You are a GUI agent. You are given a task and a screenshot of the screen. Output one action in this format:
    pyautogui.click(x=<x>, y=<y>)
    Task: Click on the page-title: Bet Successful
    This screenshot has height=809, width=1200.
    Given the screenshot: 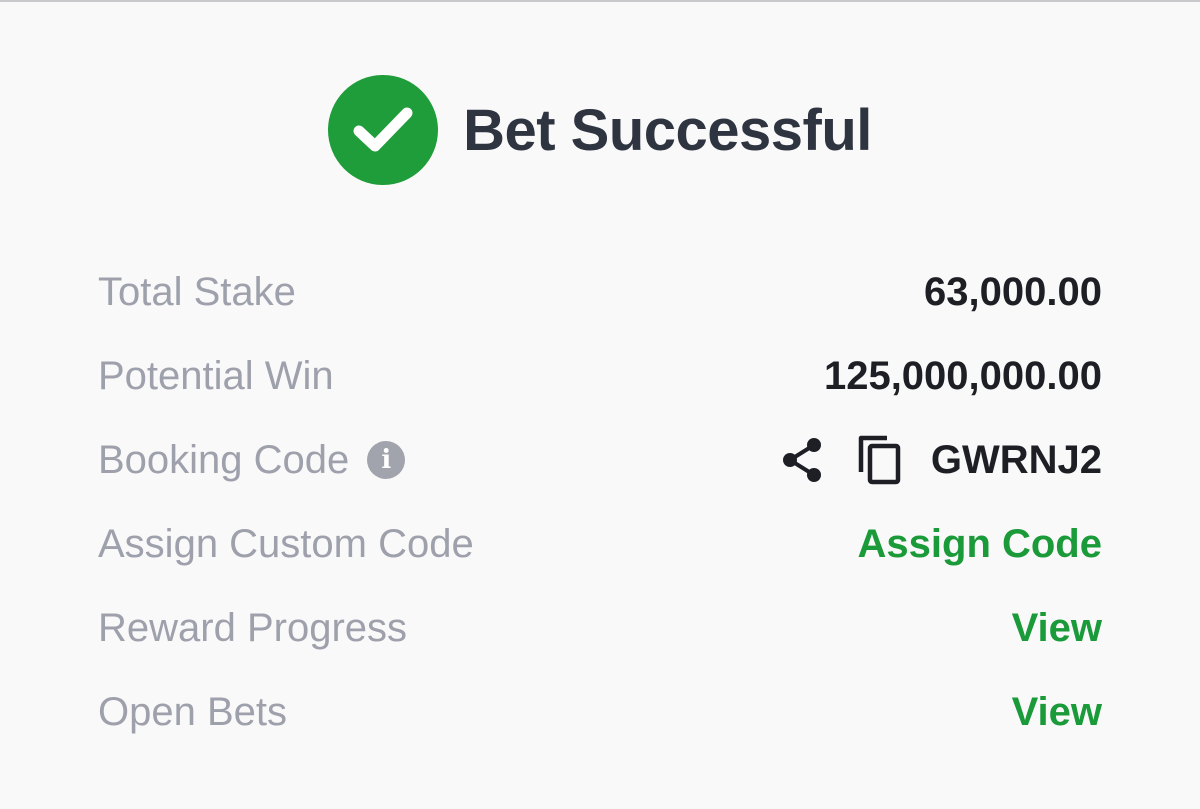 What is the action you would take?
    pyautogui.click(x=667, y=130)
    